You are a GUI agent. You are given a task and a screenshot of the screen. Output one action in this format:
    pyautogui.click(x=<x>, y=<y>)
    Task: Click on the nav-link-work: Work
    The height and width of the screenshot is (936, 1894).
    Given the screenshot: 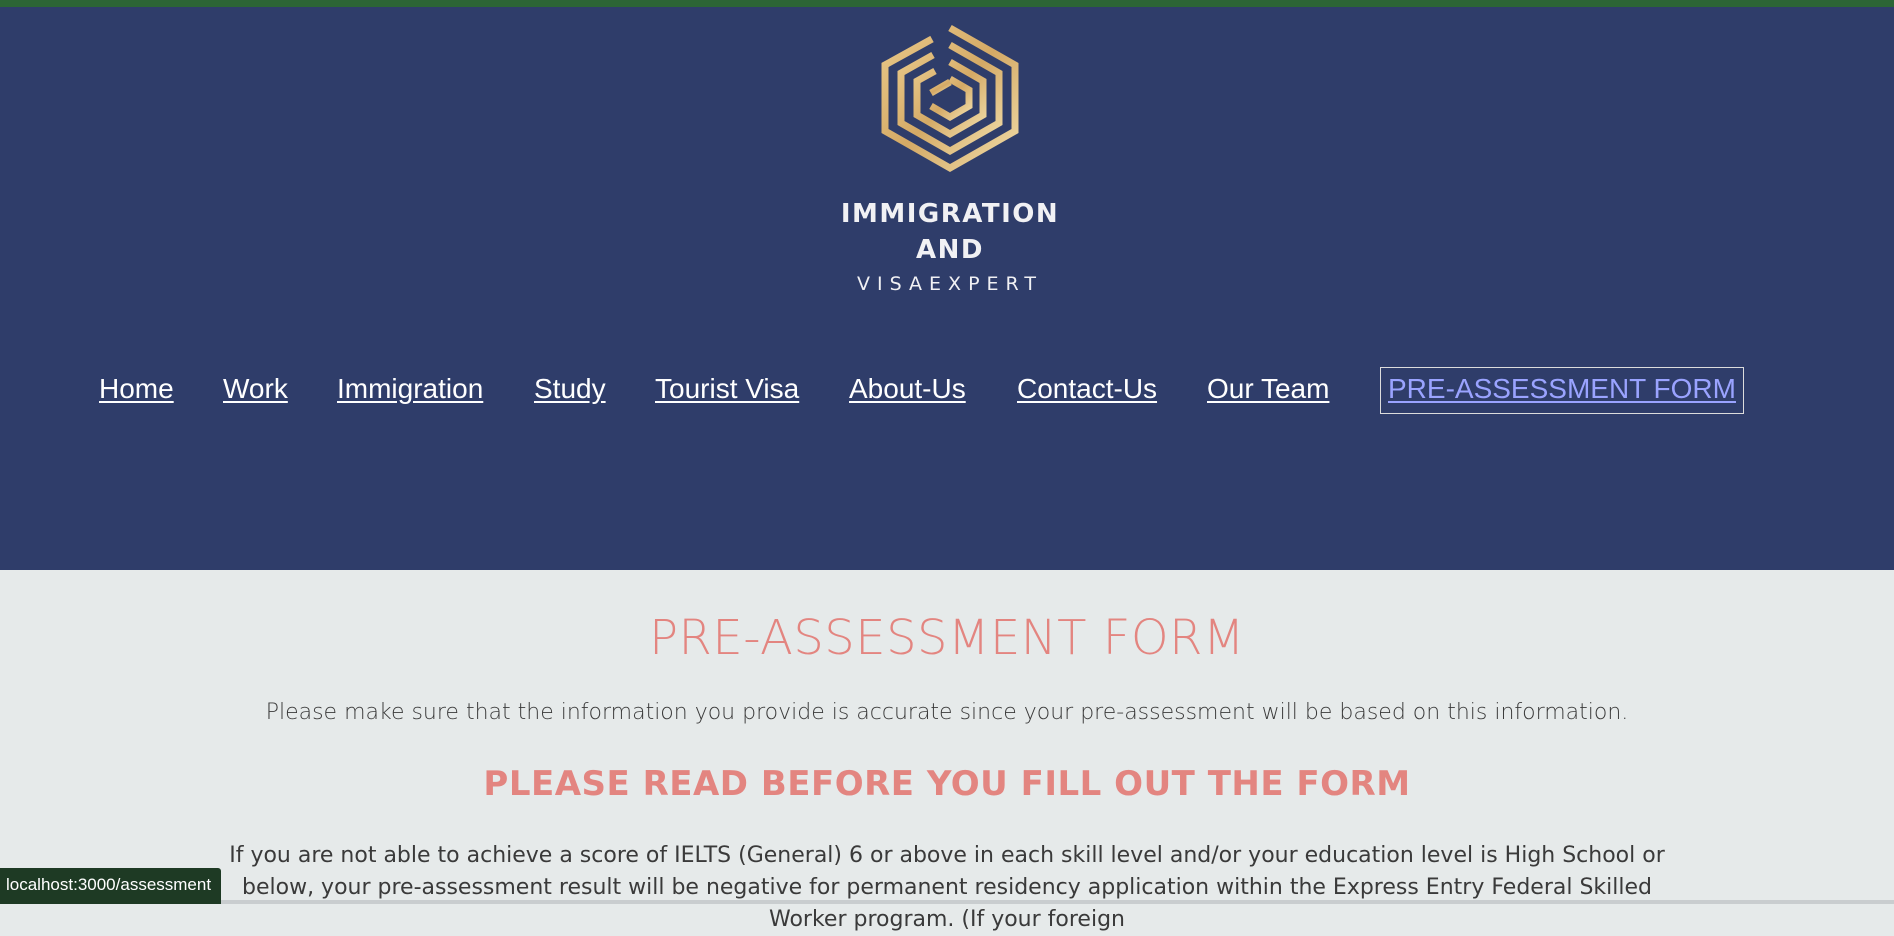 What is the action you would take?
    pyautogui.click(x=255, y=389)
    